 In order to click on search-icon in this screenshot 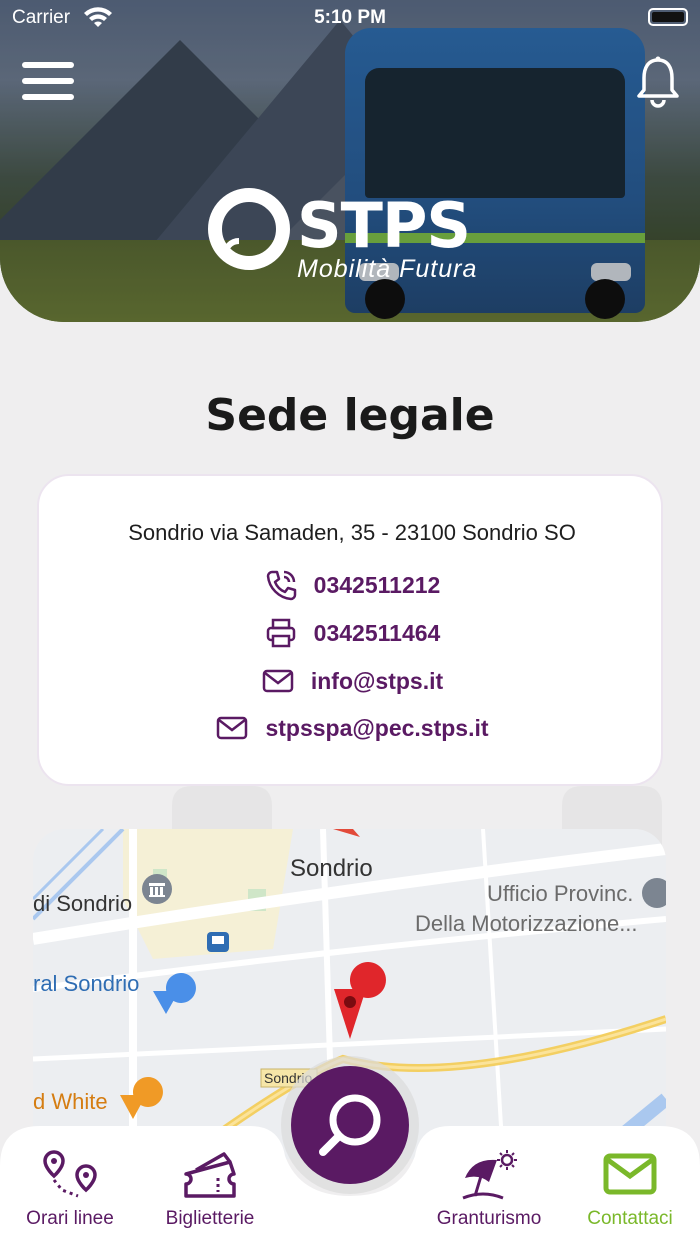, I will do `click(350, 1125)`.